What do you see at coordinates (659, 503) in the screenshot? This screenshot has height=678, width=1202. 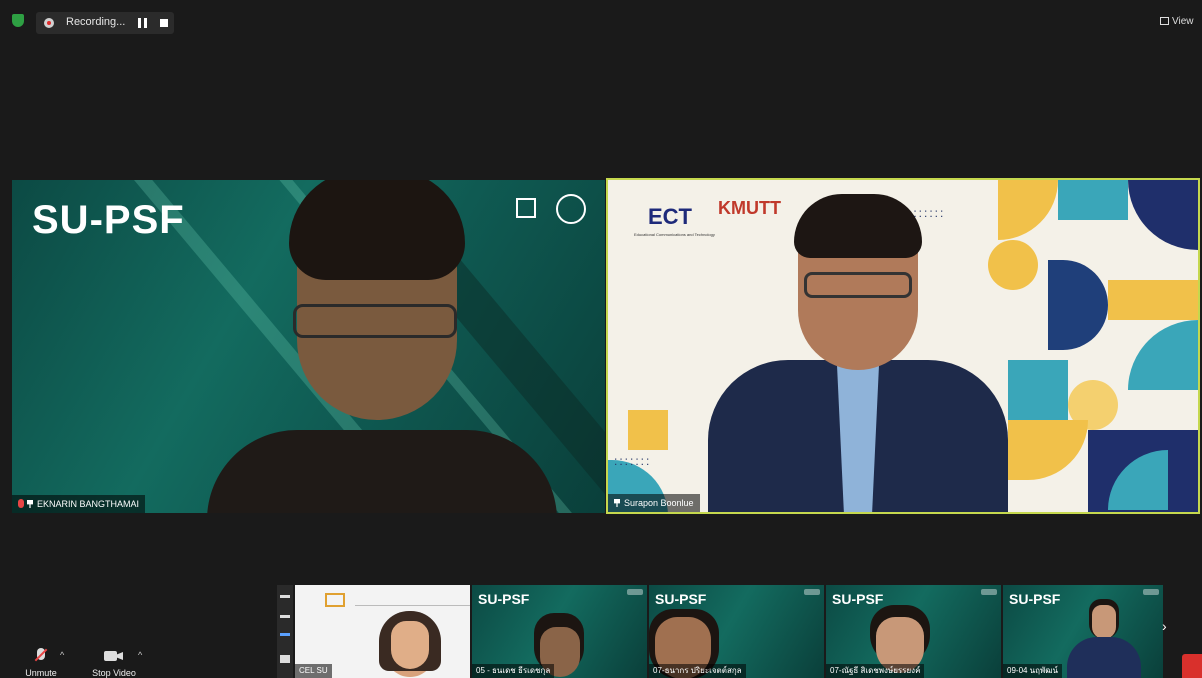 I see `participant-name: Surapon Boonlue` at bounding box center [659, 503].